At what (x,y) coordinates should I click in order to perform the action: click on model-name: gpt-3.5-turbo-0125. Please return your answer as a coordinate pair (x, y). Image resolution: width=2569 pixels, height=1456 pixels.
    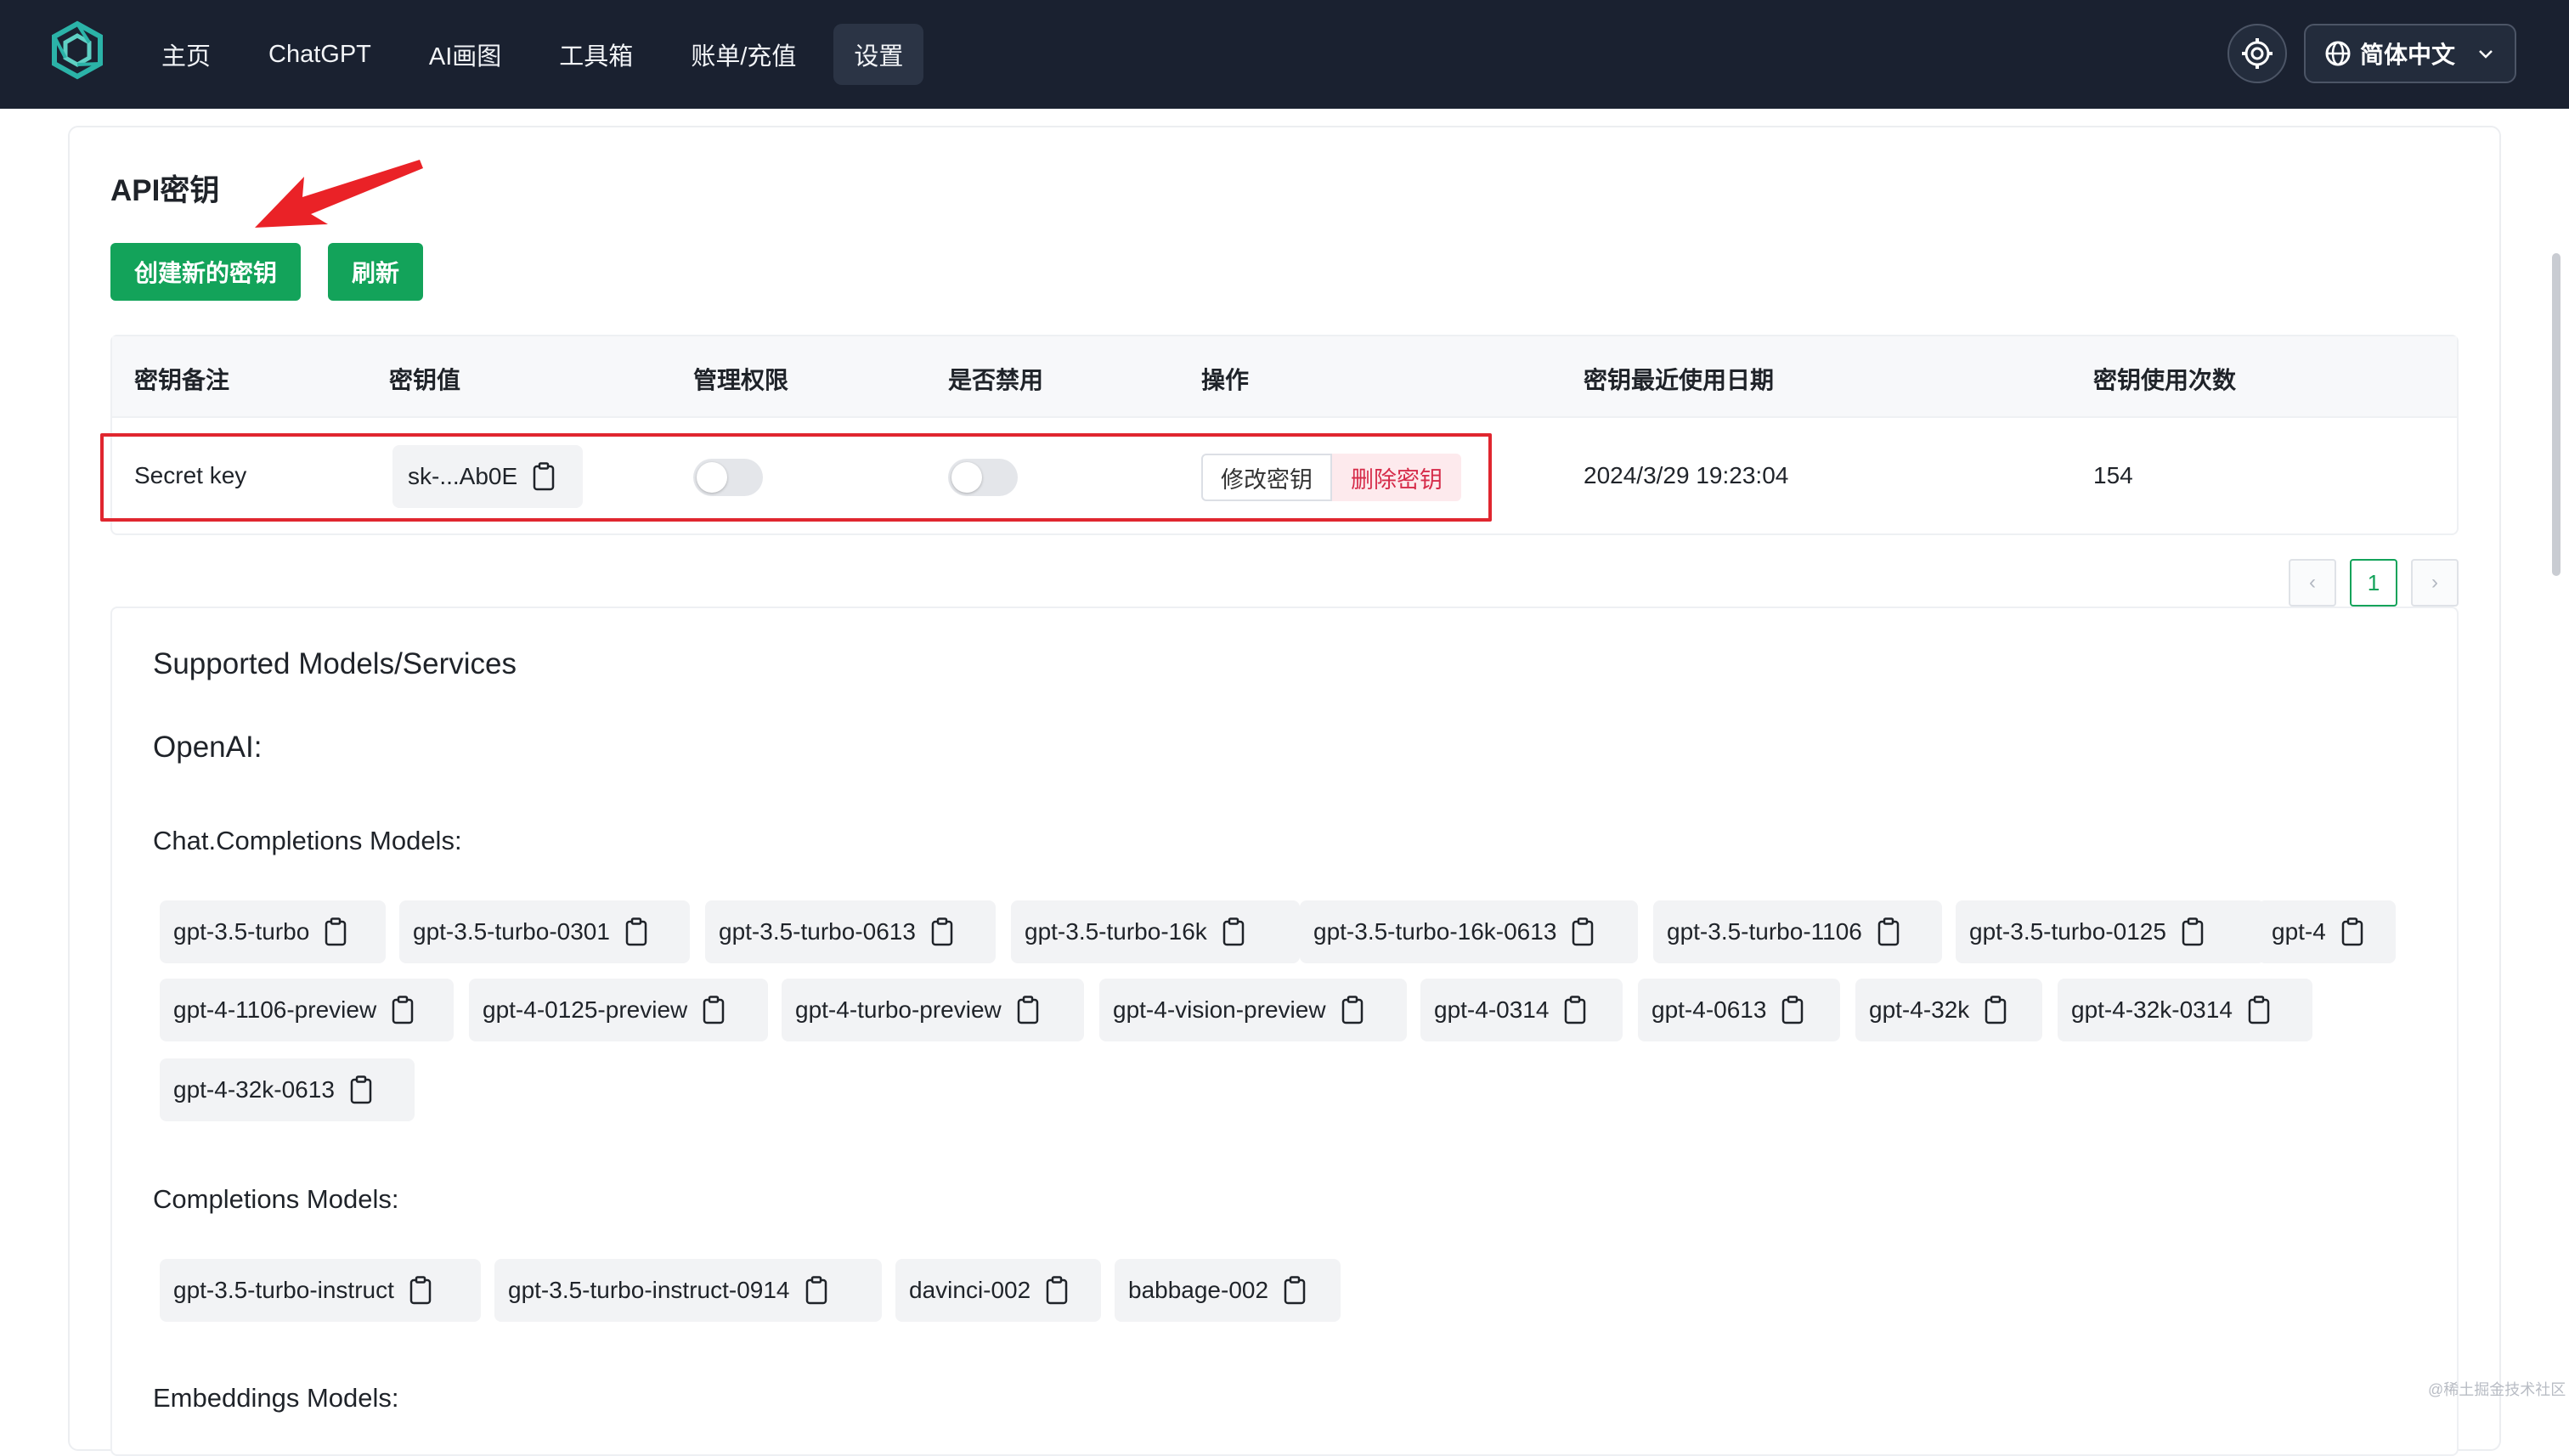
    Looking at the image, I should click on (2068, 932).